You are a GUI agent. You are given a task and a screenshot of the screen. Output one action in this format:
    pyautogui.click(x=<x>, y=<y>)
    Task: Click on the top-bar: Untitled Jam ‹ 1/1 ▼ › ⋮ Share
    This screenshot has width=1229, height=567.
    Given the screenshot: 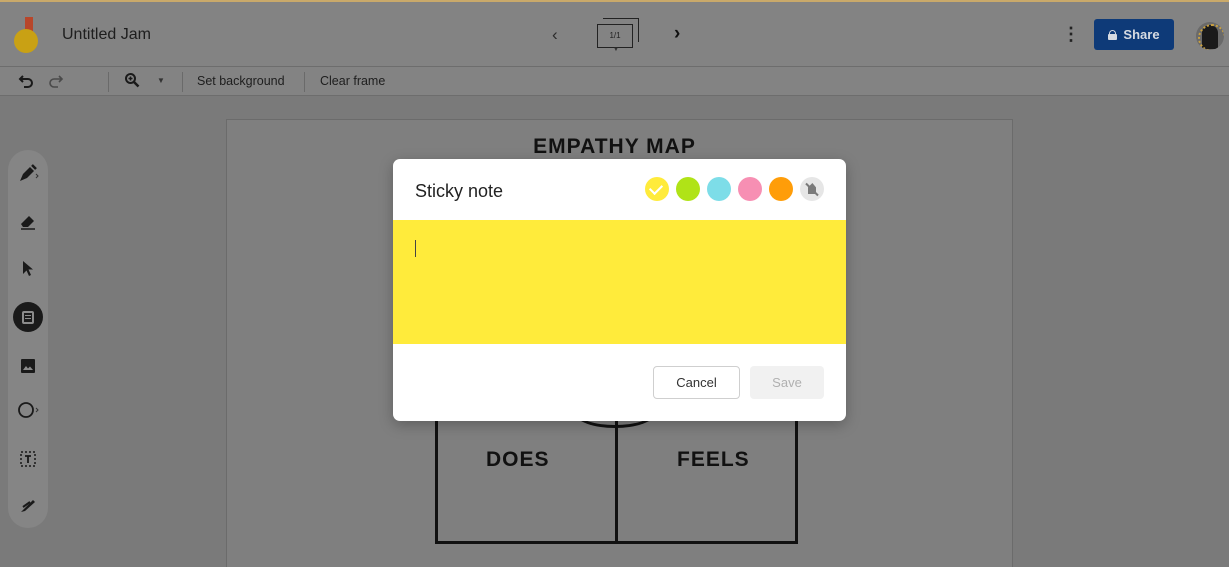 What is the action you would take?
    pyautogui.click(x=614, y=33)
    